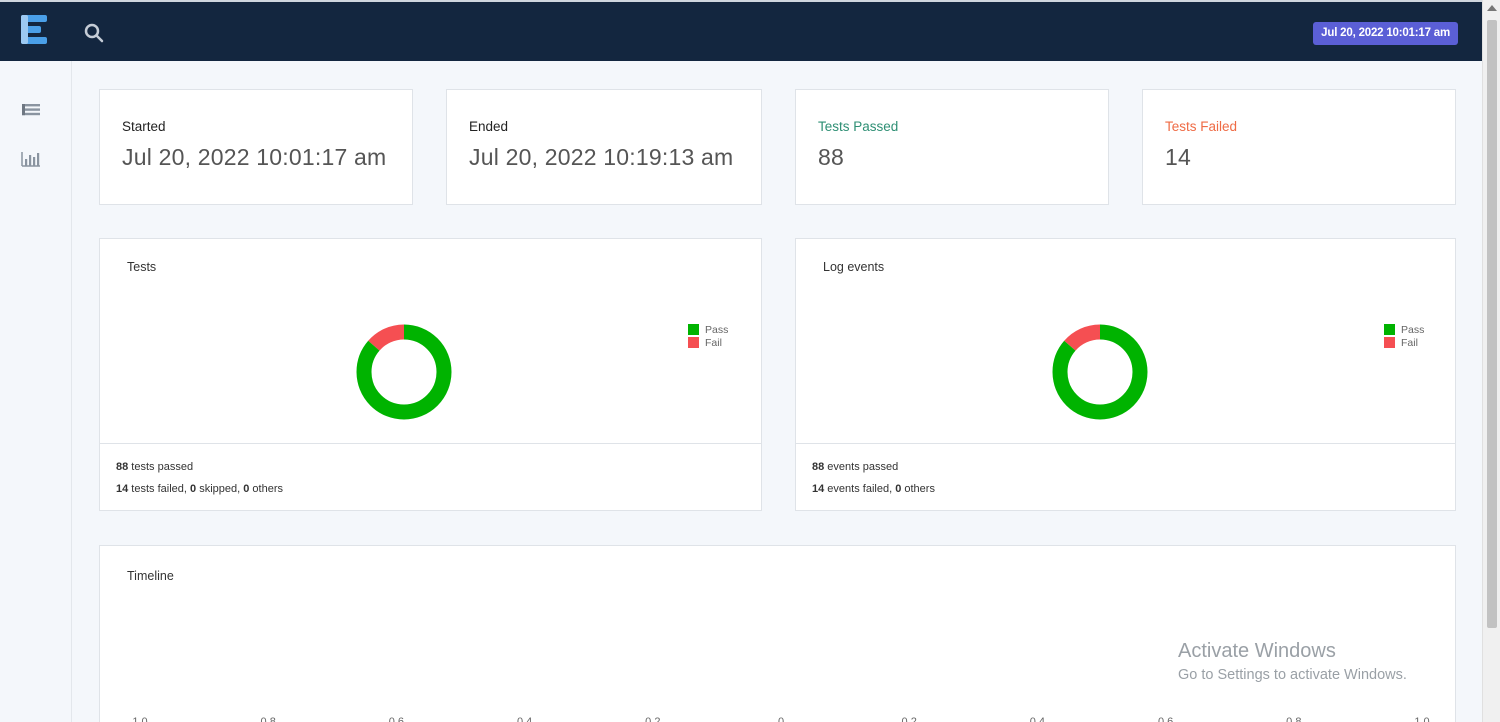 The width and height of the screenshot is (1500, 722). I want to click on list-view-icon, so click(31, 110).